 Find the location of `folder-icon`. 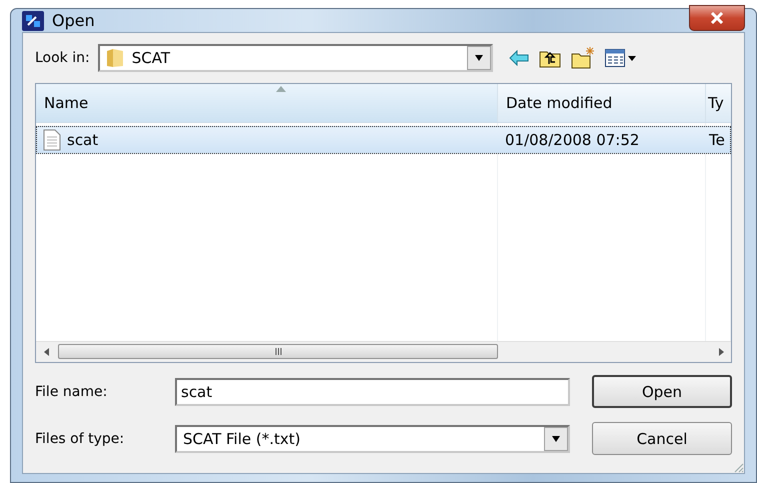

folder-icon is located at coordinates (115, 58).